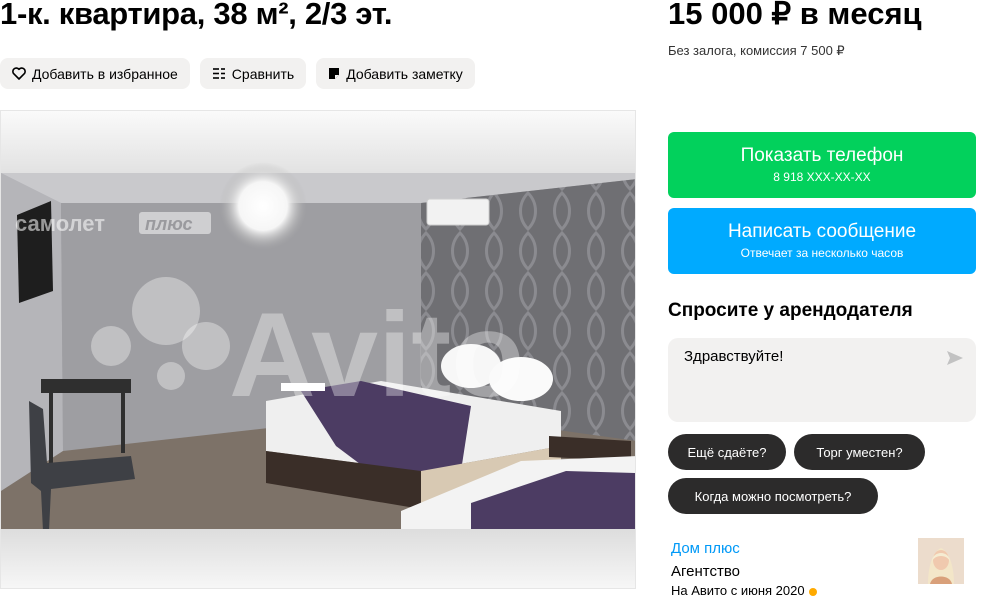 The image size is (982, 598). I want to click on watermark-brand: самолет, so click(60, 223).